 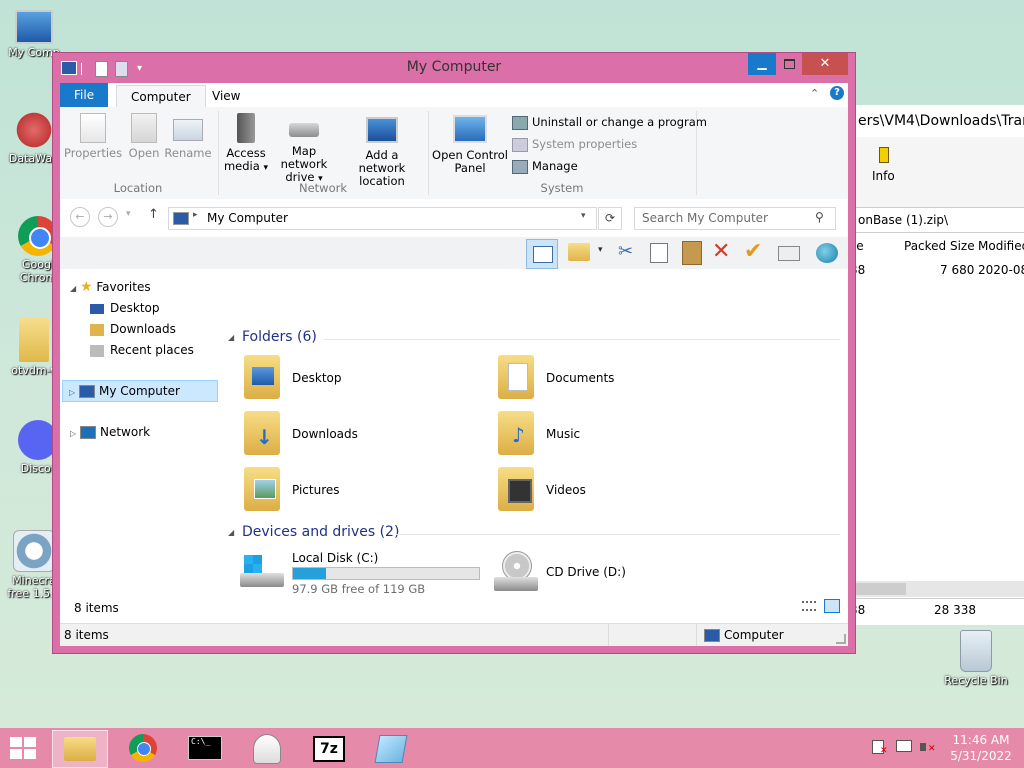 I want to click on open-button: Open, so click(x=144, y=136).